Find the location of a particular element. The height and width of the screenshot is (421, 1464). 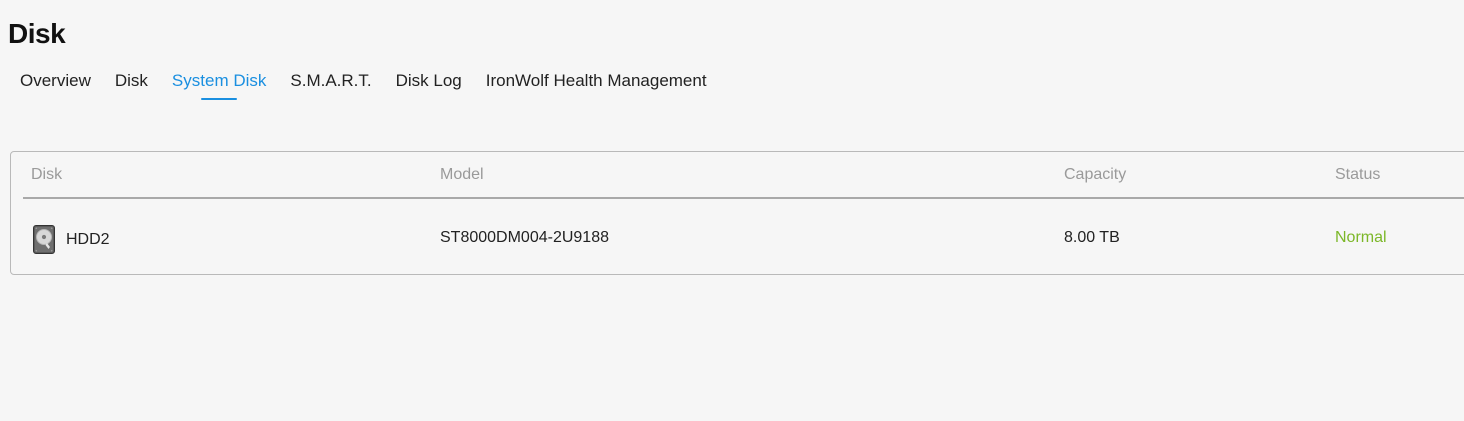

disk-cell: HDD2 is located at coordinates (71, 239).